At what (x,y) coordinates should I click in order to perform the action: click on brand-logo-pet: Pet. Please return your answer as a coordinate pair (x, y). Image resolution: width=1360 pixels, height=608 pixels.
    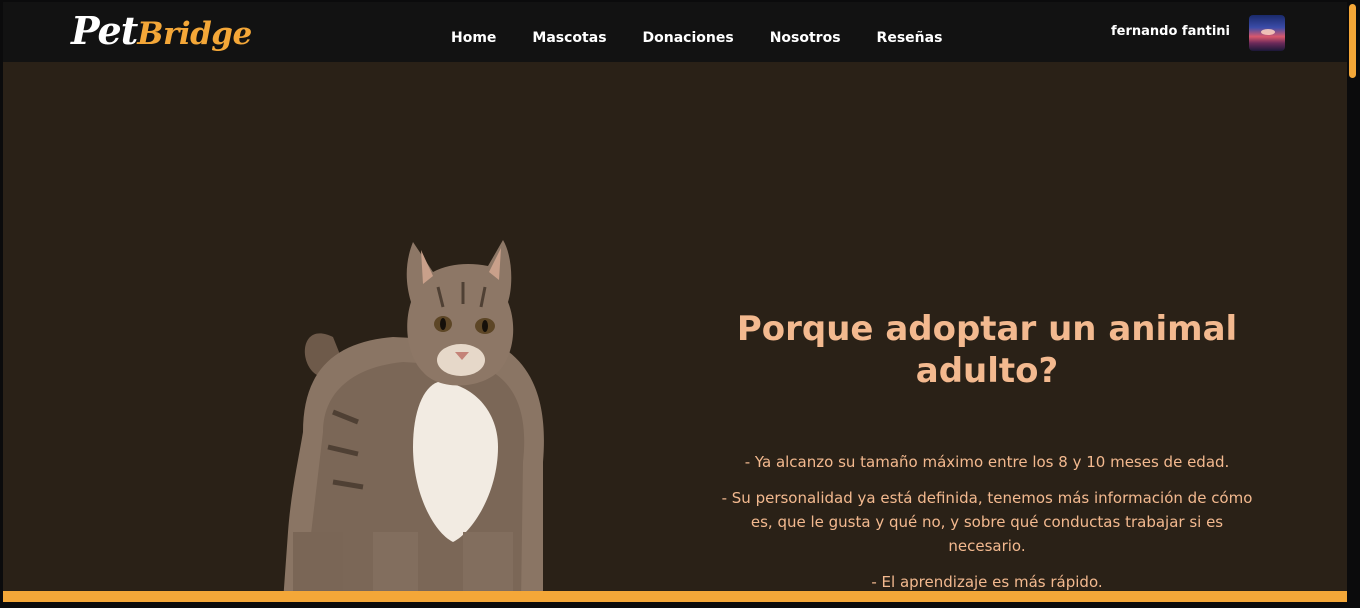
    Looking at the image, I should click on (104, 30).